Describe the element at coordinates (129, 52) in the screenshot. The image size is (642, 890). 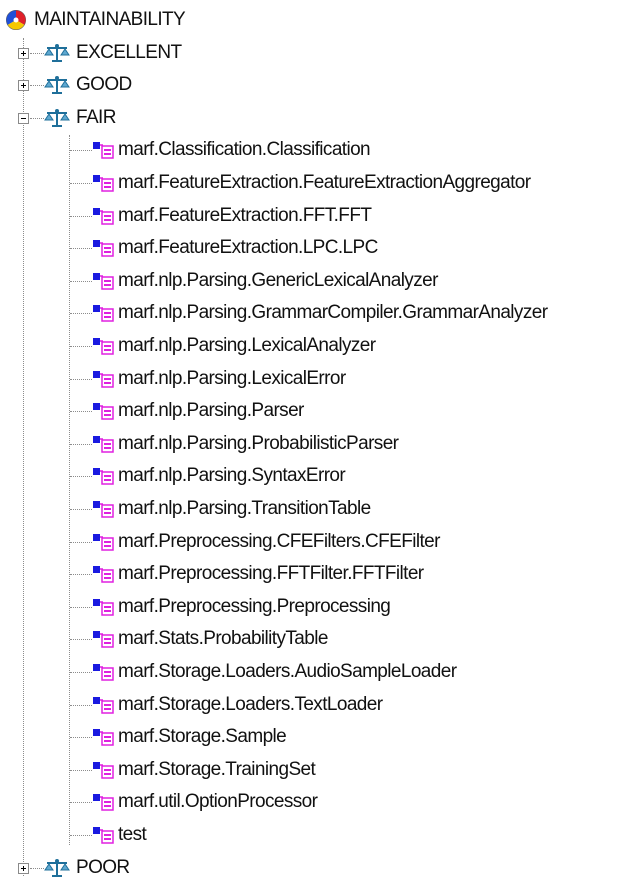
I see `category-label: EXCELLENT` at that location.